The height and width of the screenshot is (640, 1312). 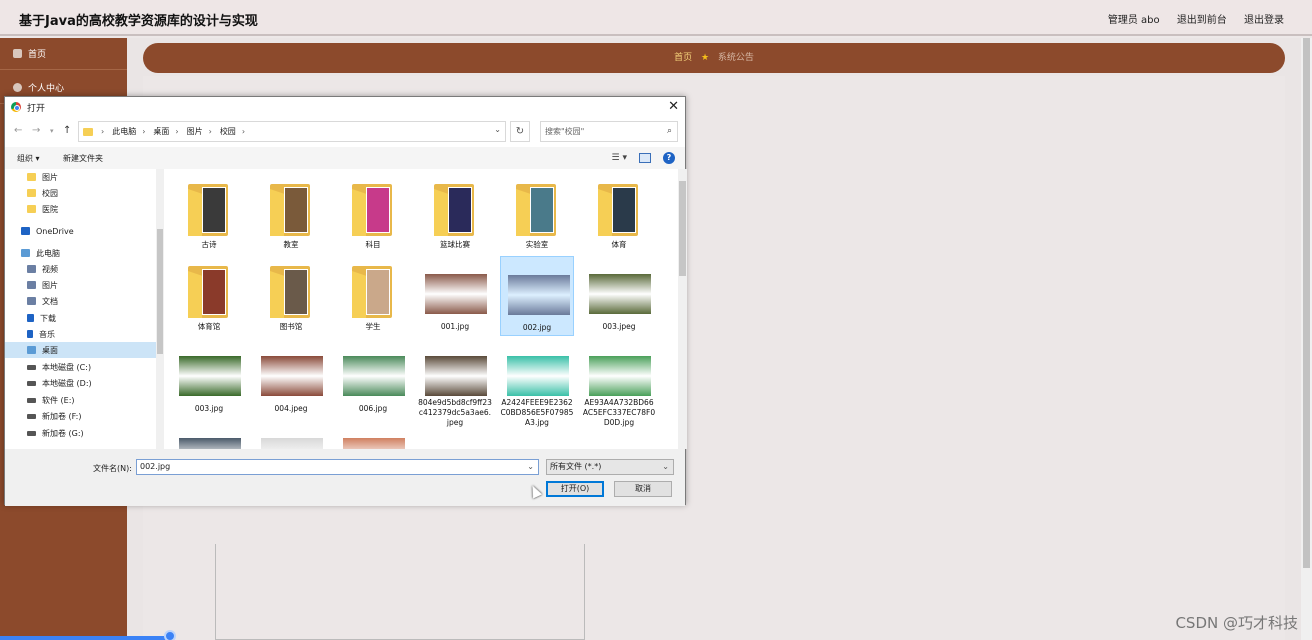 What do you see at coordinates (50, 350) in the screenshot?
I see `nav-item-label: 桌面` at bounding box center [50, 350].